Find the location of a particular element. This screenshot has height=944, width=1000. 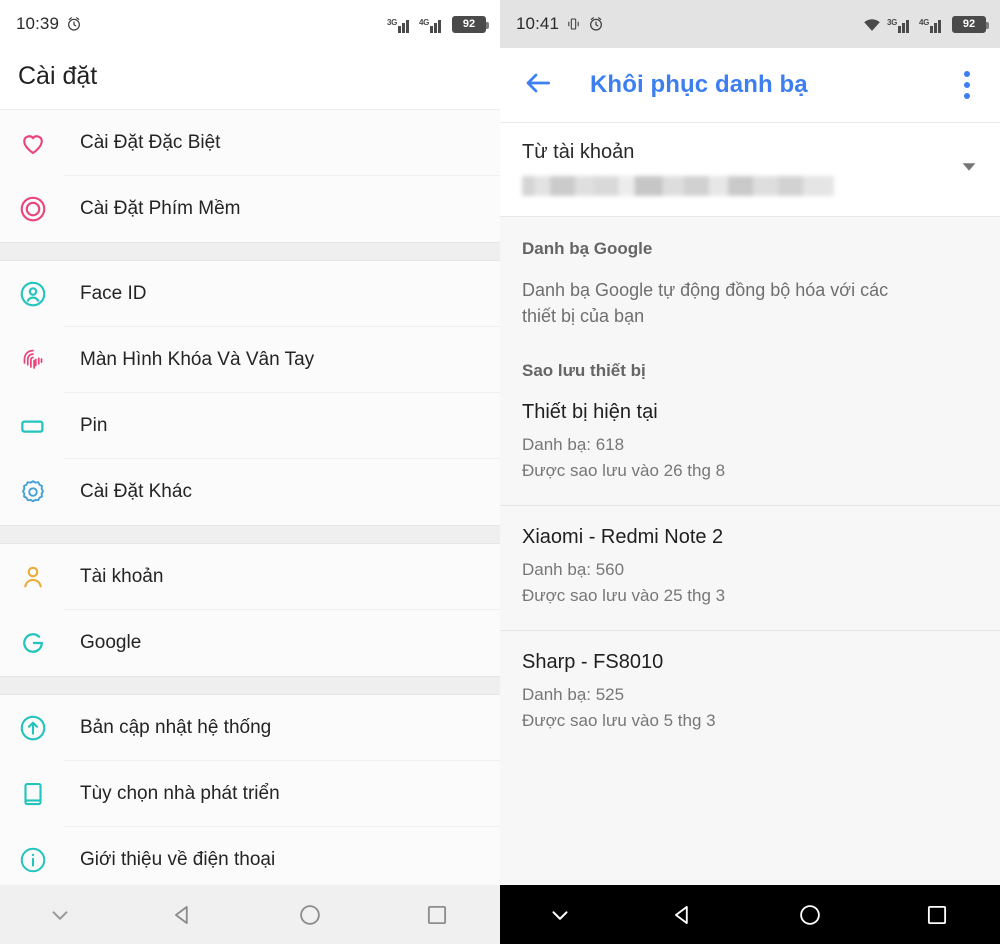

account-selector-row: Từ tài khoản is located at coordinates (750, 170).